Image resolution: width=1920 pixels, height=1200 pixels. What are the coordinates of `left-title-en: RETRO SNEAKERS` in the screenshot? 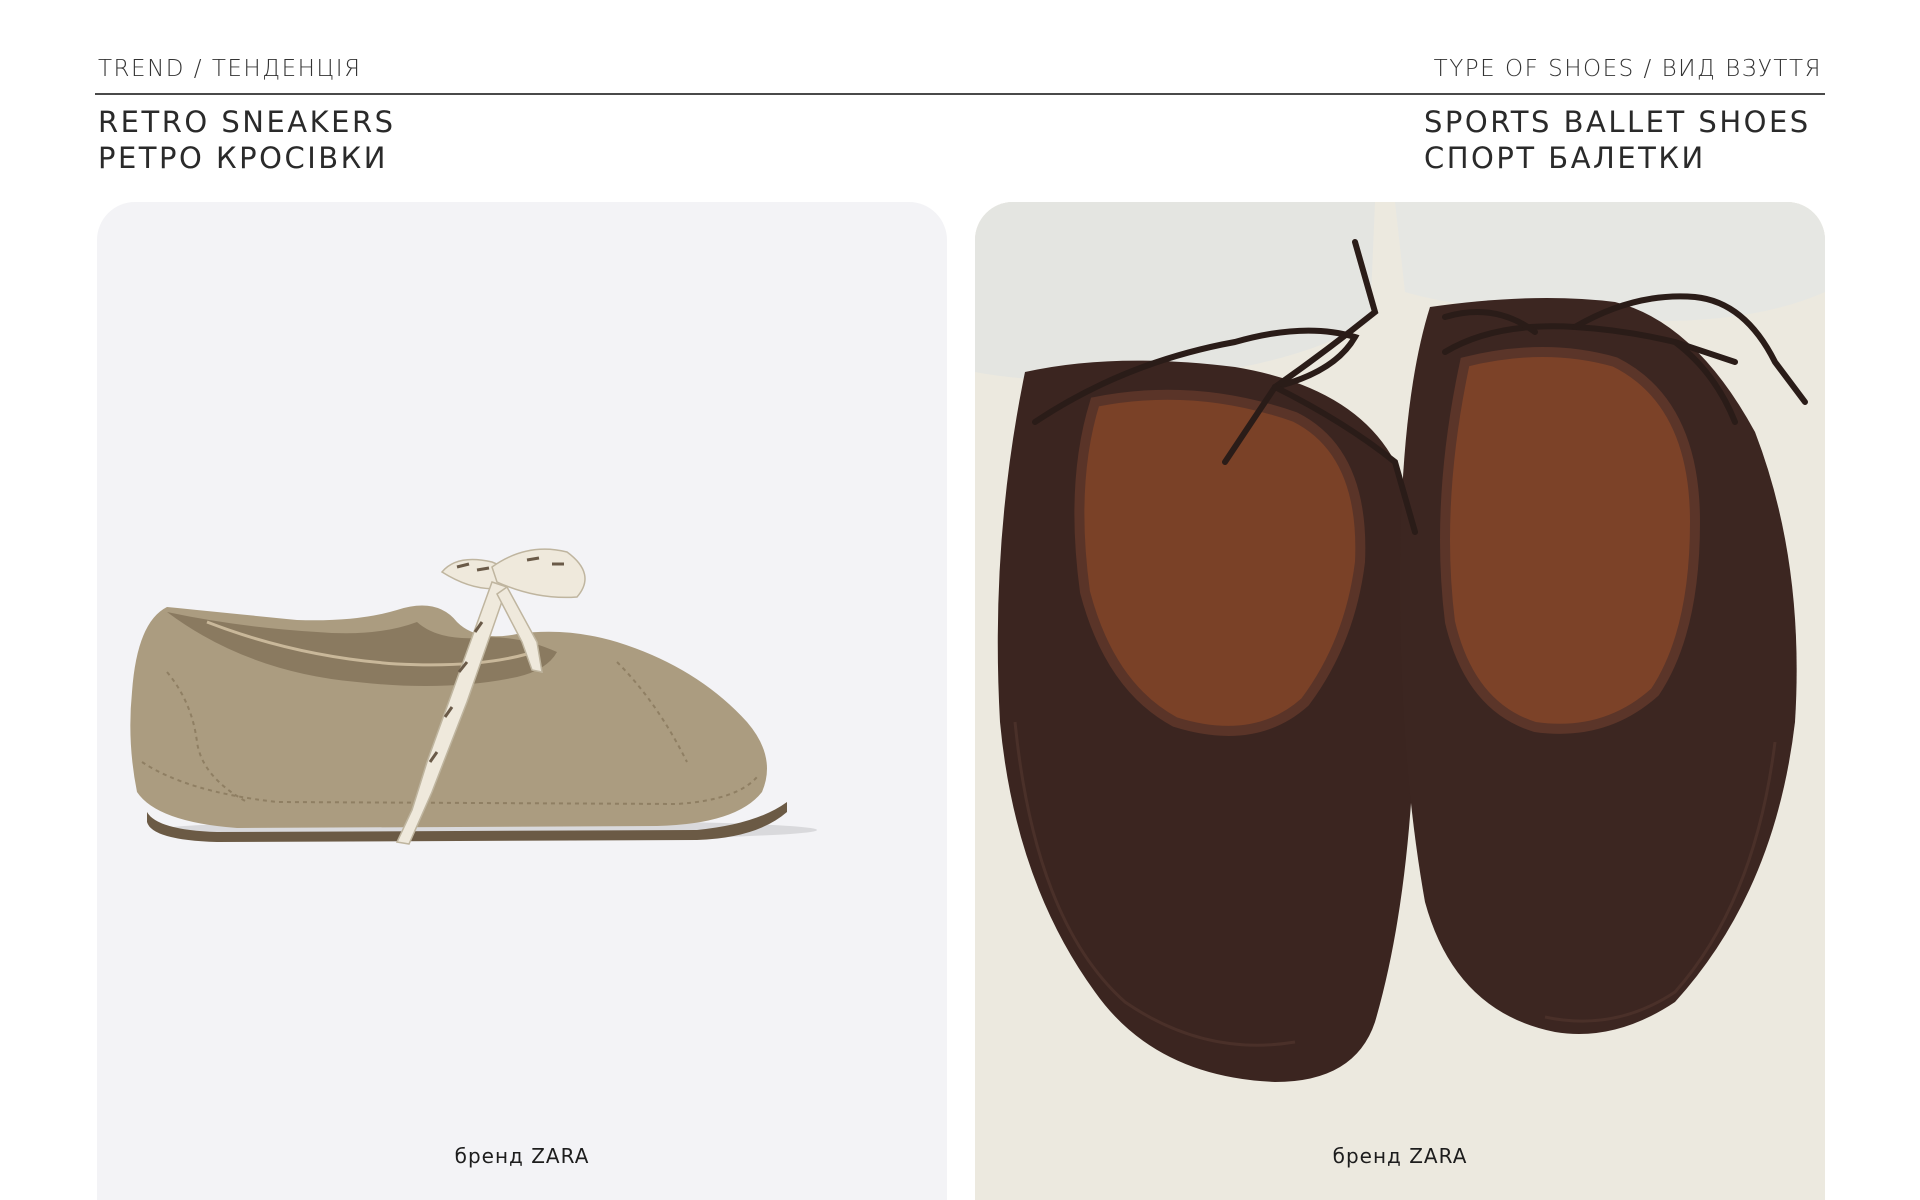 It's located at (247, 122).